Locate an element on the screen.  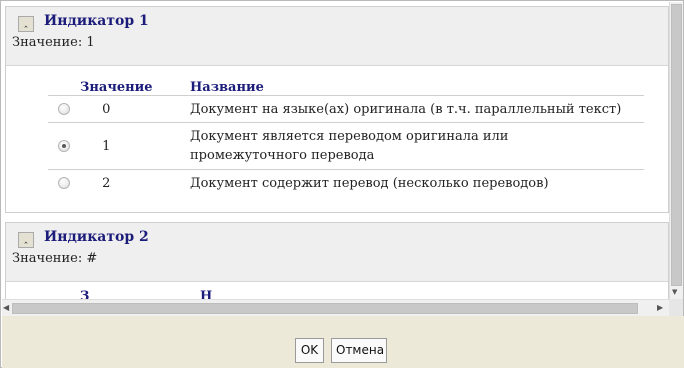
horizontal-scrollbar: ◀ ▶ is located at coordinates (335, 307).